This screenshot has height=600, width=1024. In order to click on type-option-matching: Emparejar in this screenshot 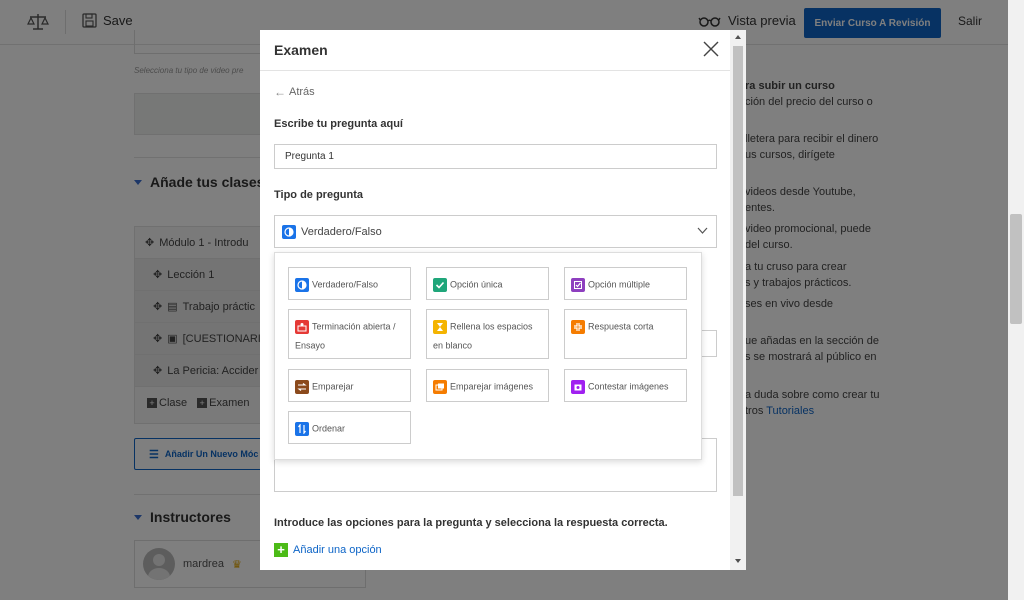, I will do `click(349, 385)`.